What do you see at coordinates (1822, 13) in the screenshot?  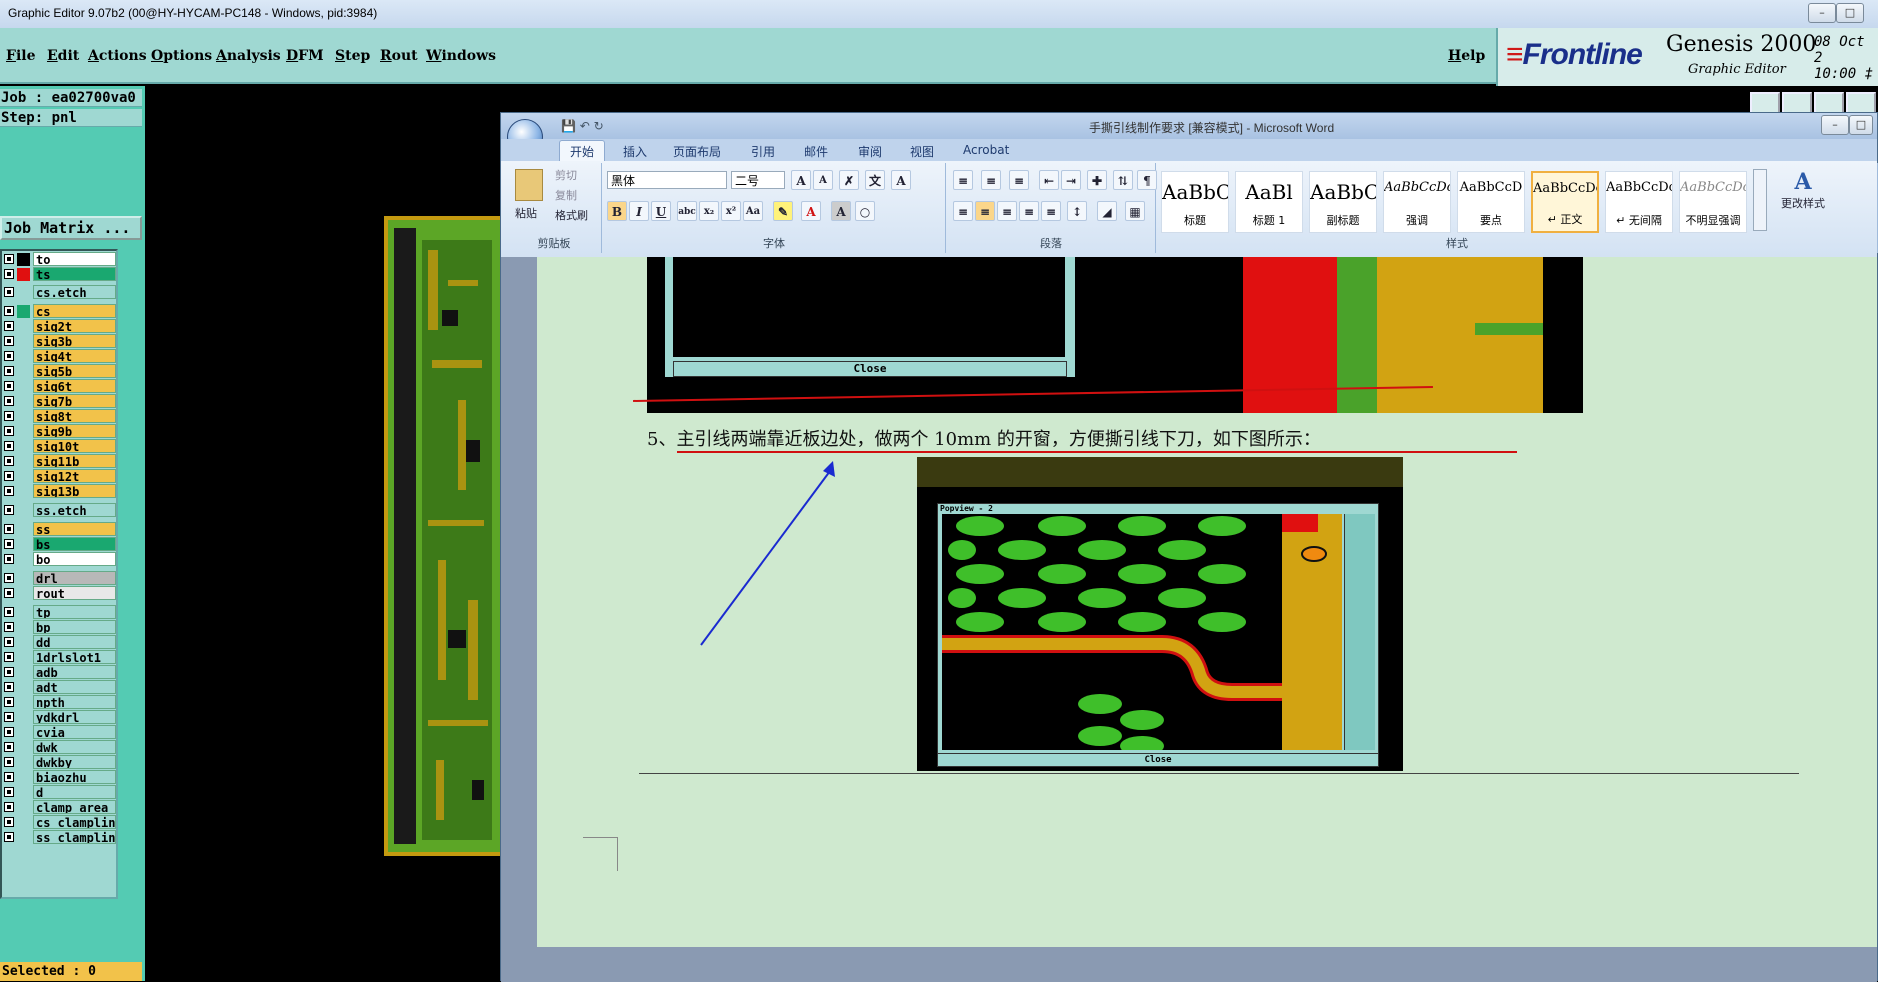 I see `minimize-button: –` at bounding box center [1822, 13].